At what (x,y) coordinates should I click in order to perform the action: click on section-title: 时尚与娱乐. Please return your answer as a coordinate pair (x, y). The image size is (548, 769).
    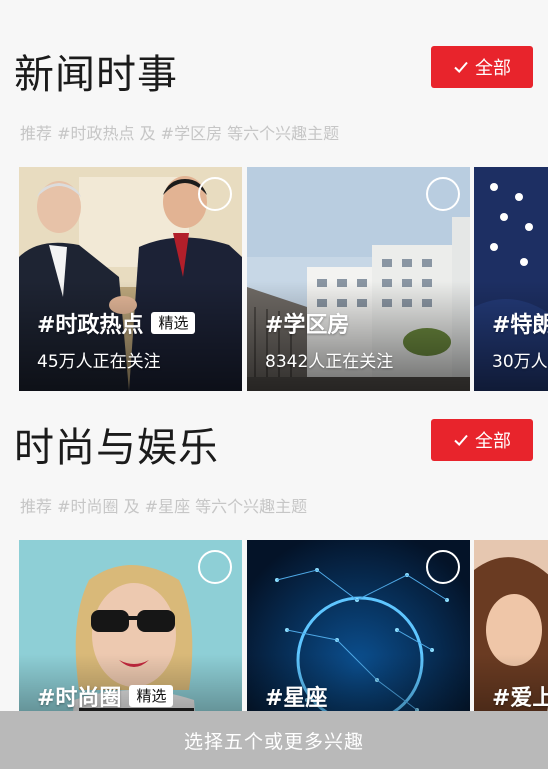
    Looking at the image, I should click on (116, 448).